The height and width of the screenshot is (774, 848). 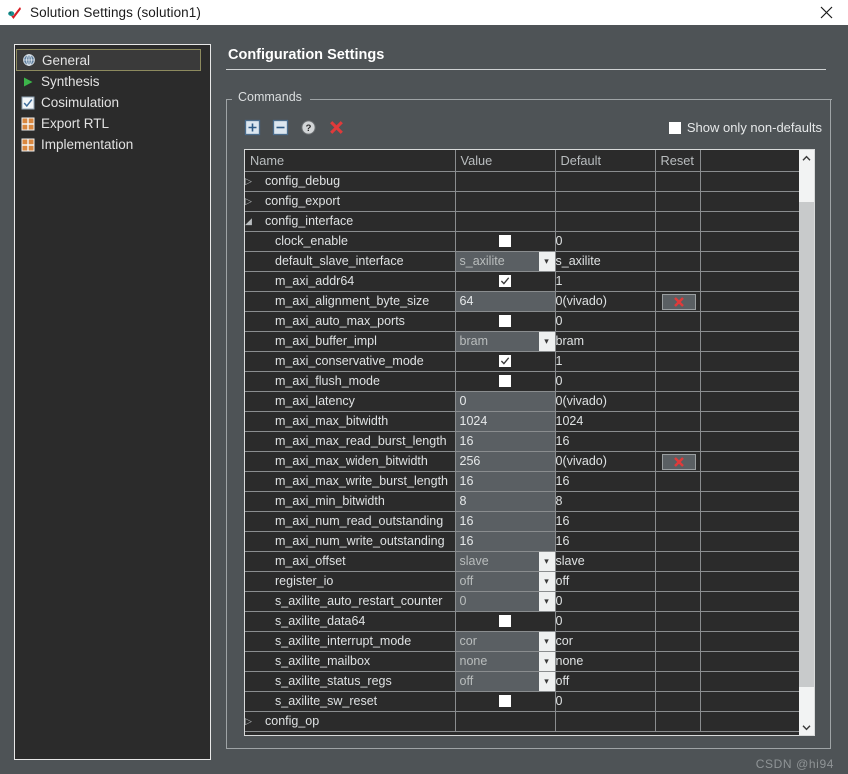 I want to click on cell-value: bram ▾, so click(x=505, y=341).